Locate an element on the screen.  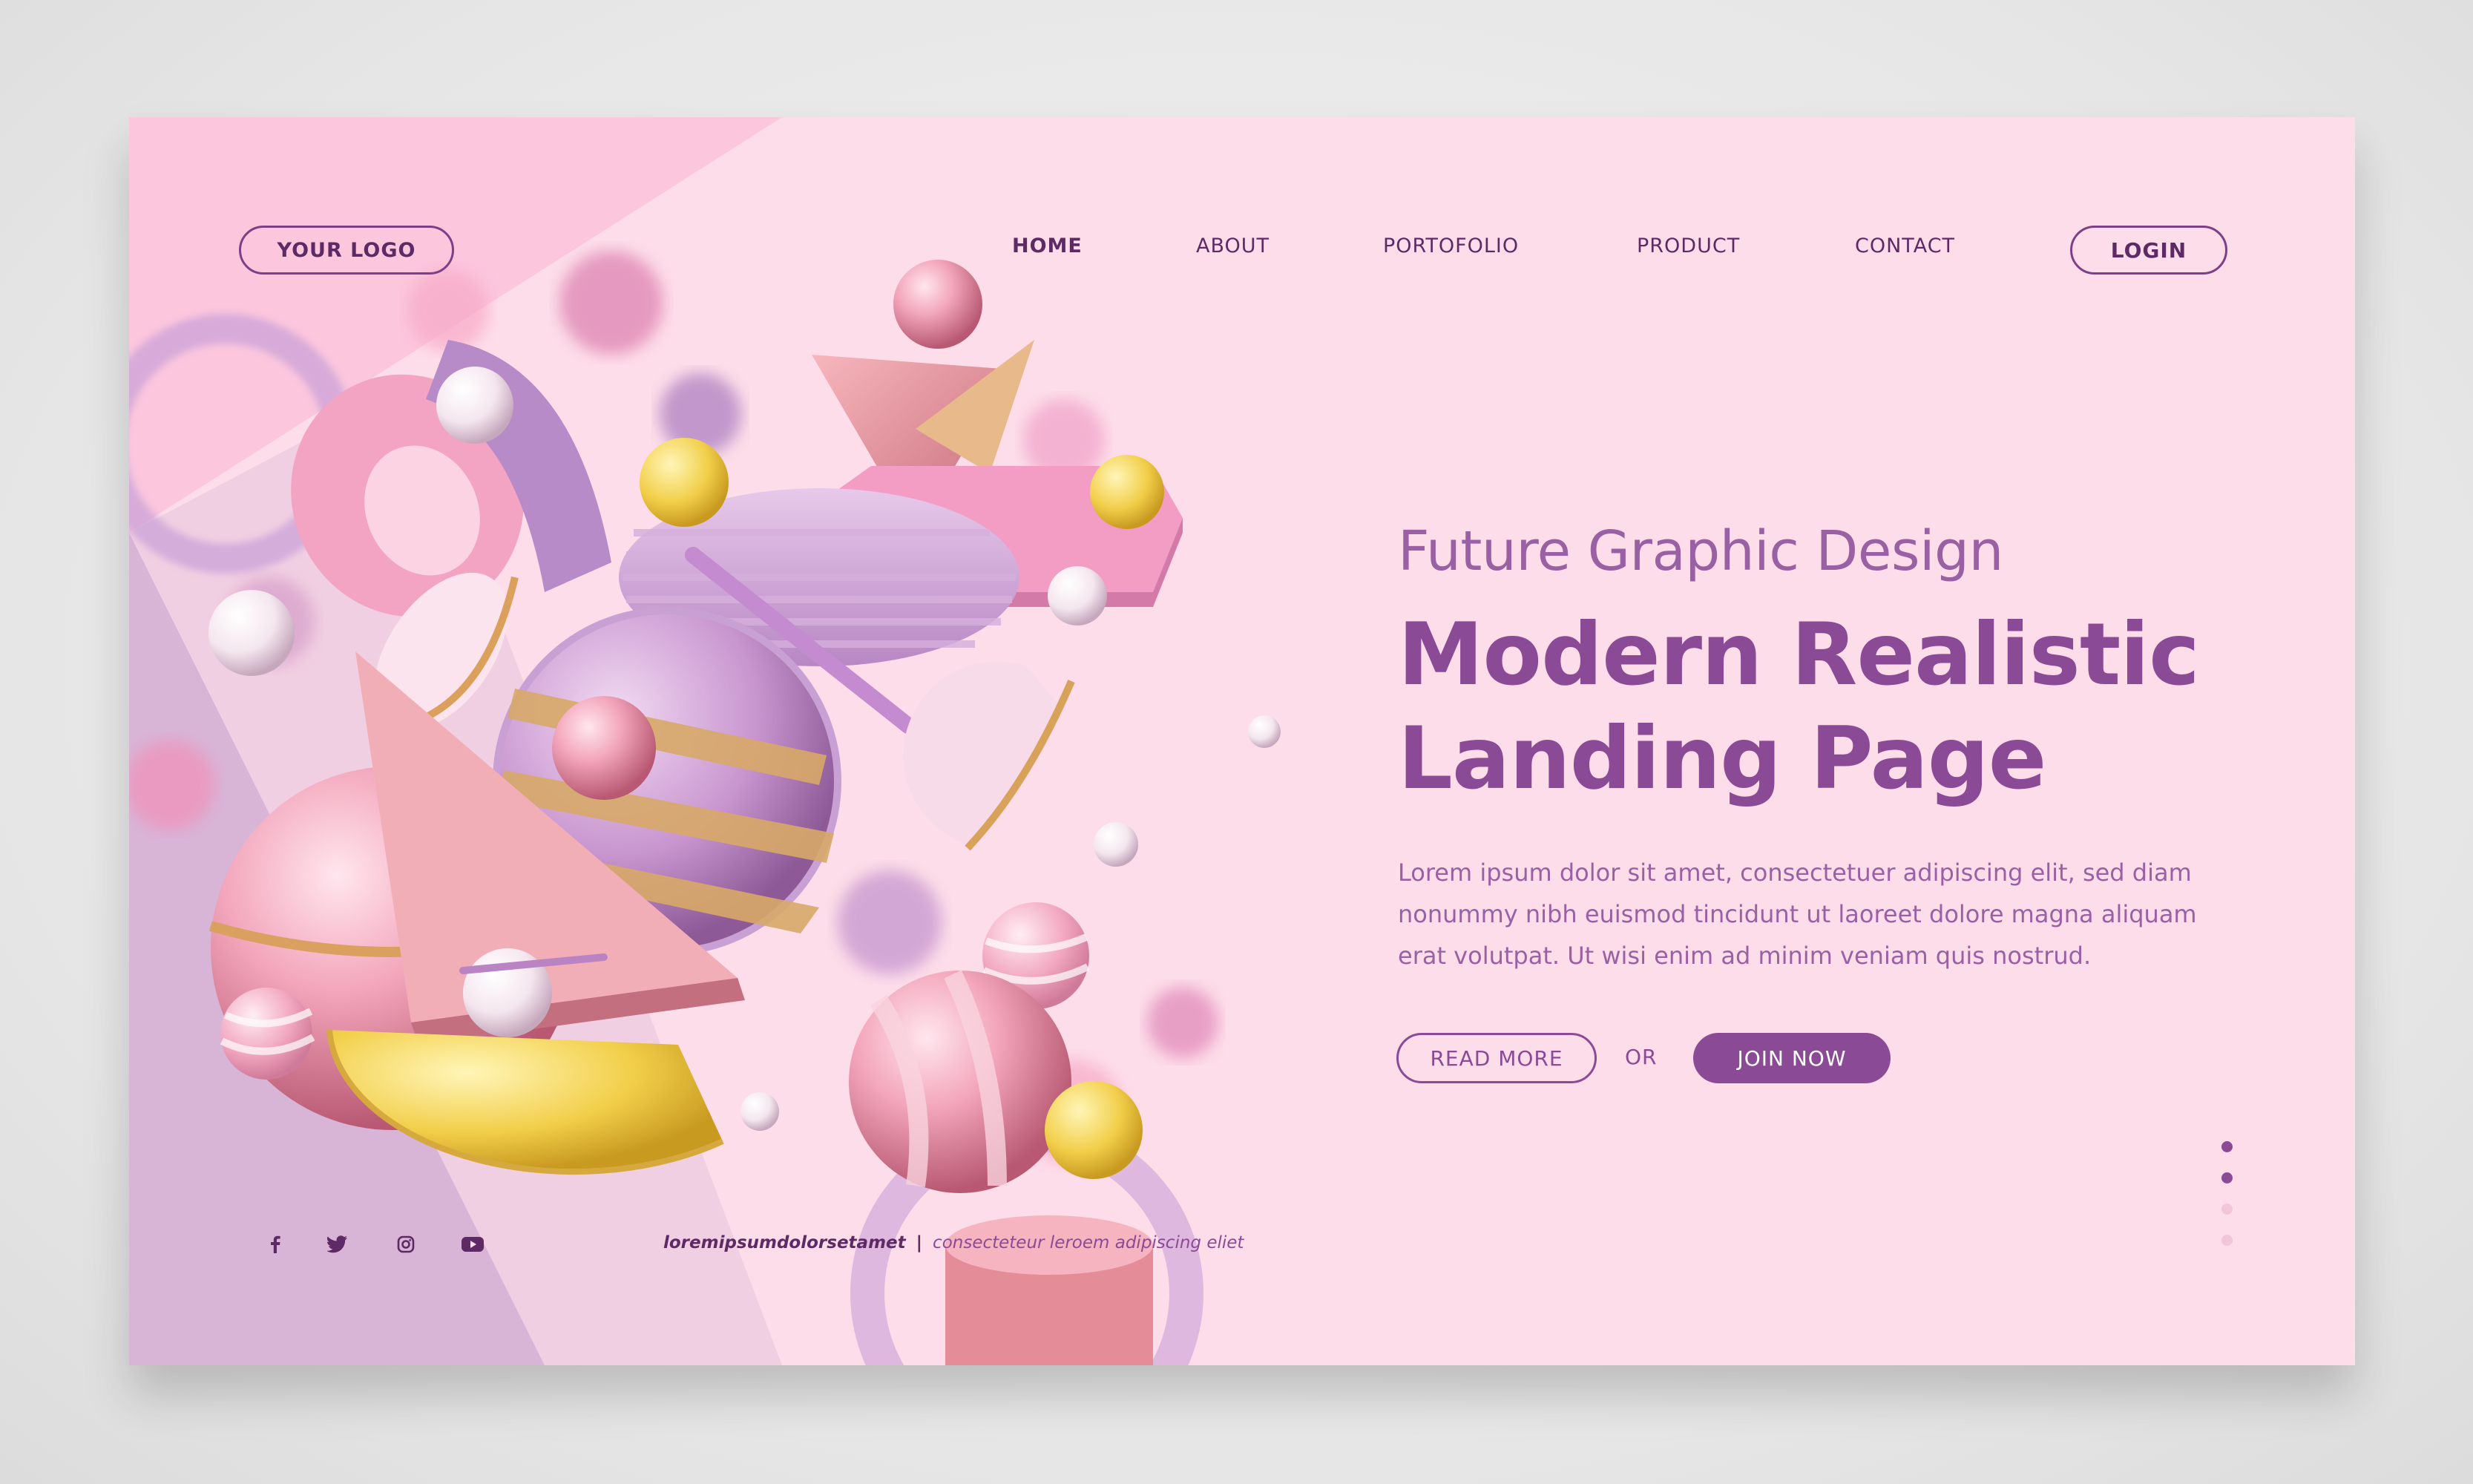
nav-item-contact: CONTACT is located at coordinates (1905, 245).